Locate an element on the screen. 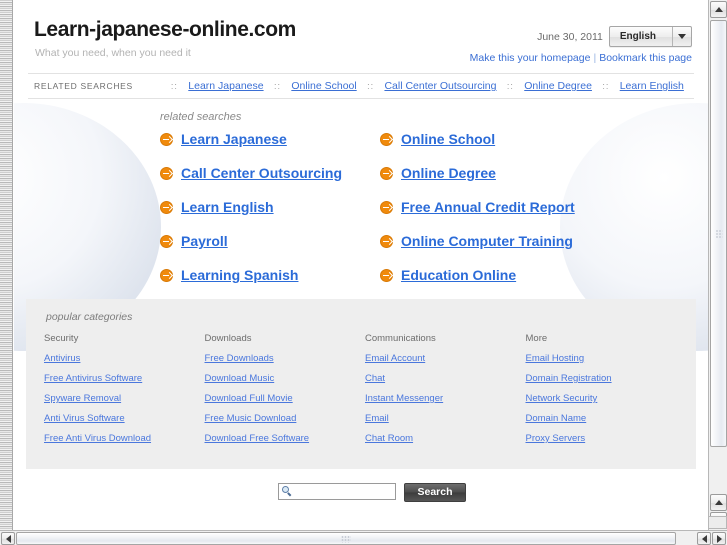 This screenshot has height=545, width=727. related-search-item: Learn English is located at coordinates (270, 207).